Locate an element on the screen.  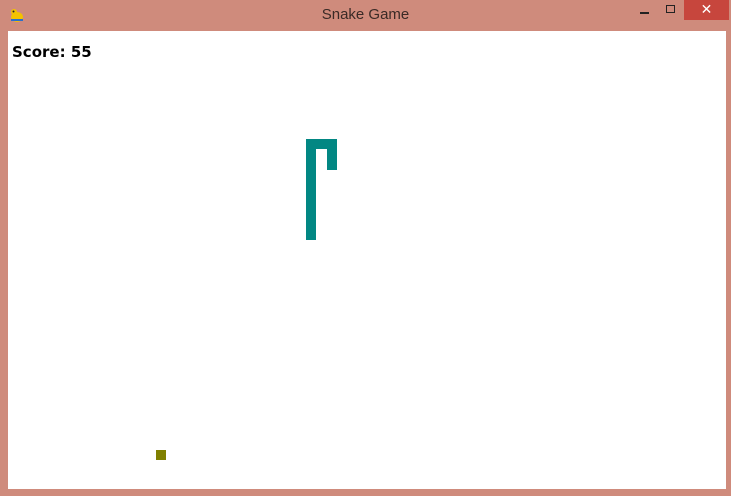
close-icon: ✕ is located at coordinates (706, 10).